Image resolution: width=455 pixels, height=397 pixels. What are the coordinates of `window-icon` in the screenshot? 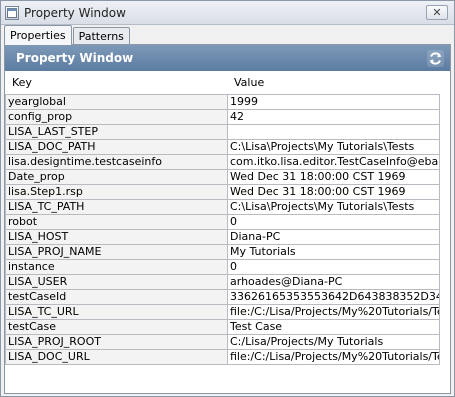 It's located at (12, 12).